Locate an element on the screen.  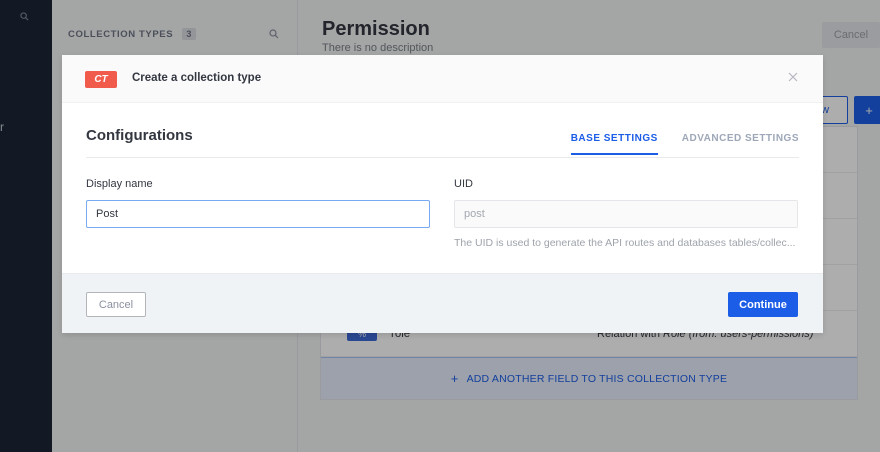
cancel-button: Cancel is located at coordinates (116, 304).